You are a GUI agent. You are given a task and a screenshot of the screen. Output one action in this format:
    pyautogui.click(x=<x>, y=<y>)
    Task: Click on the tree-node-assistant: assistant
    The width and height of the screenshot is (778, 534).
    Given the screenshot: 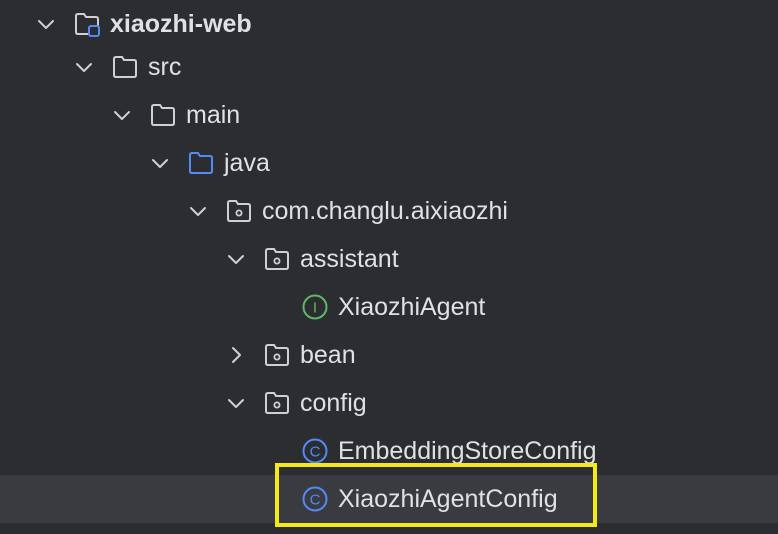 What is the action you would take?
    pyautogui.click(x=389, y=259)
    